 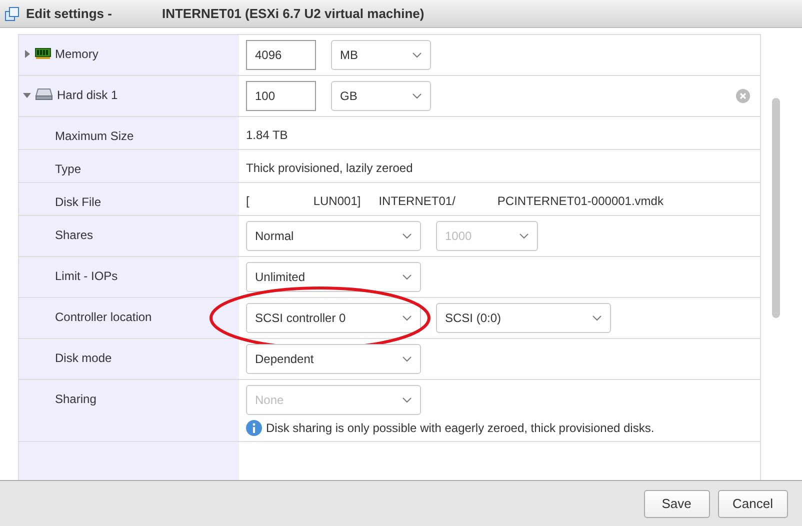 I want to click on dropdown: GB, so click(x=381, y=96).